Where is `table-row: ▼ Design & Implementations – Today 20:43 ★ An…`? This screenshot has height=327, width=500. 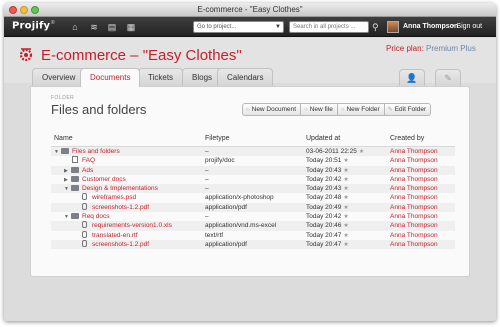 table-row: ▼ Design & Implementations – Today 20:43 ★ An… is located at coordinates (253, 189).